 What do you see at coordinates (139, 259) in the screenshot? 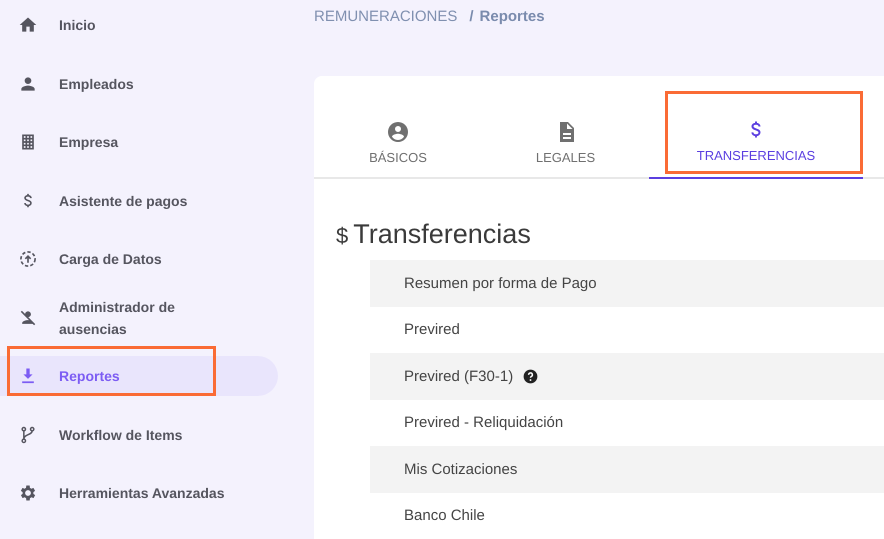
I see `sidebar-item: Carga de Datos` at bounding box center [139, 259].